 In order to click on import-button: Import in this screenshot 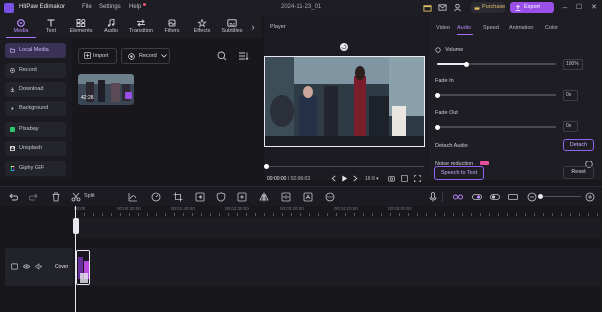, I will do `click(97, 56)`.